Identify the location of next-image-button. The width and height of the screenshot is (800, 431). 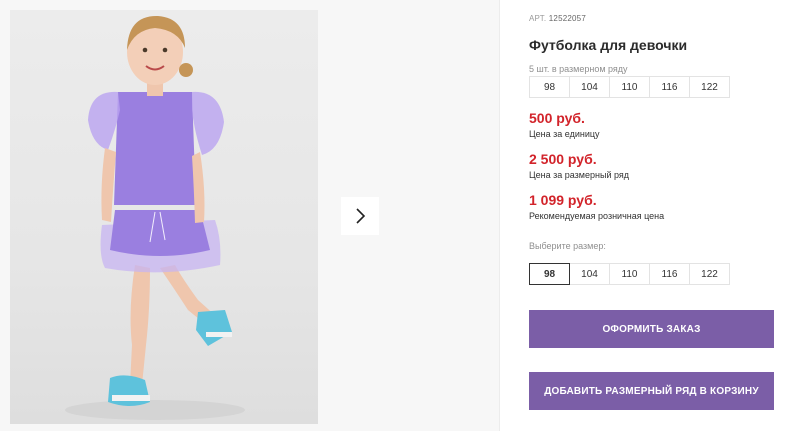
(360, 216).